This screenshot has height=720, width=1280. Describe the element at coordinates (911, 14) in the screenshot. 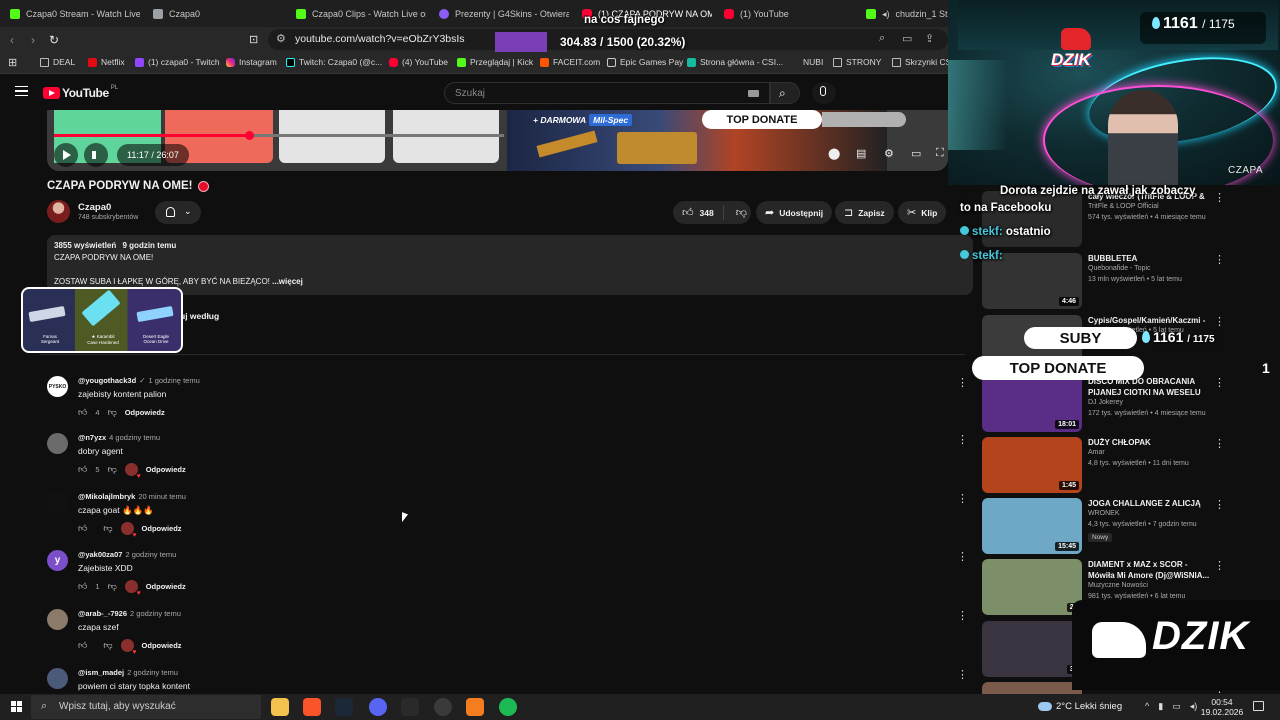

I see `browser-tab: ◂) chudzin_1 Stream` at that location.